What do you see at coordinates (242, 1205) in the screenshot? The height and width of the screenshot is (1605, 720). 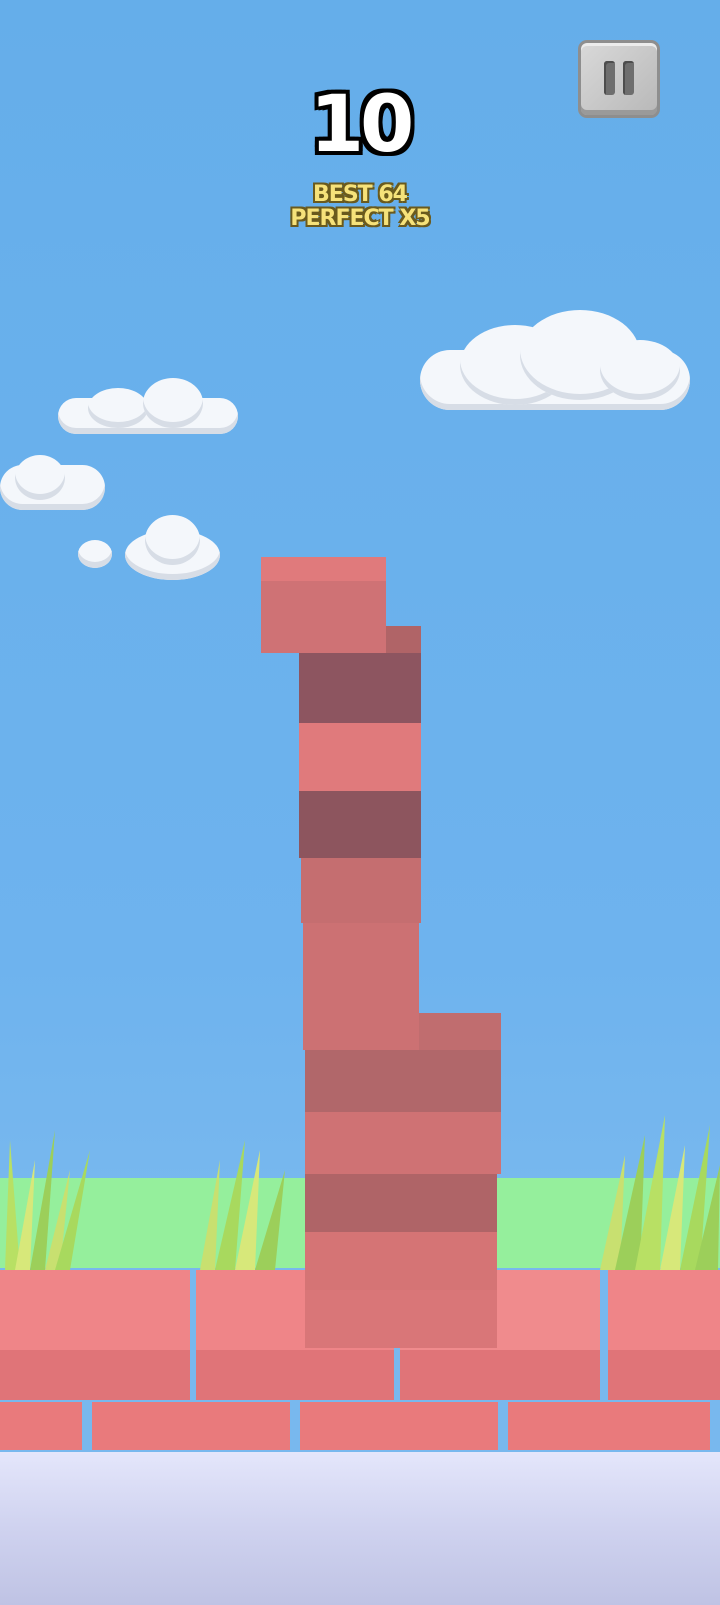 I see `grass-tuft-center` at bounding box center [242, 1205].